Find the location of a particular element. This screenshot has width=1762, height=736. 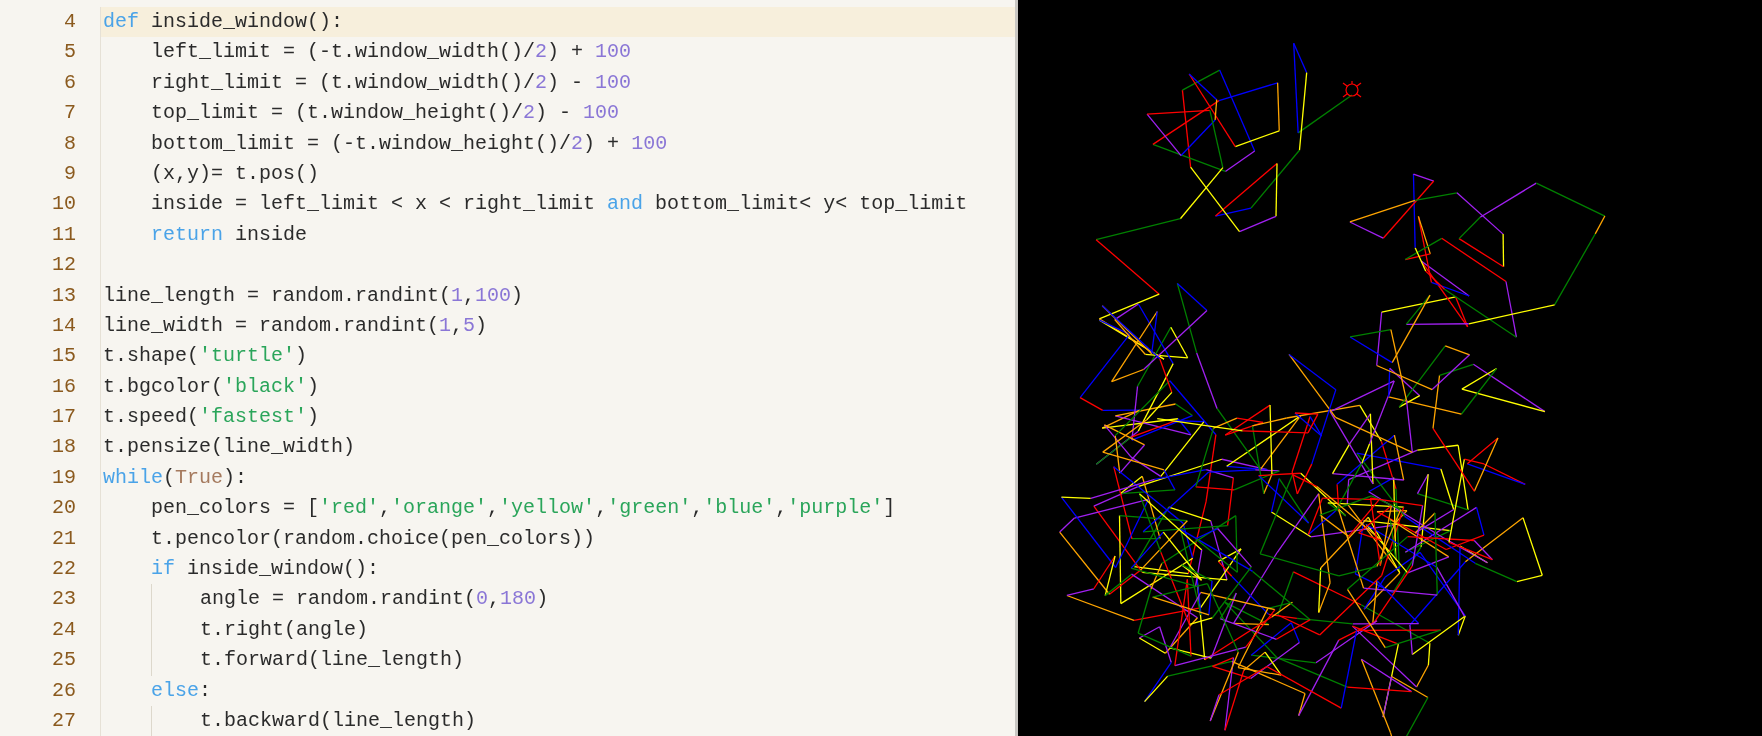

line-number: 11 is located at coordinates (64, 234).